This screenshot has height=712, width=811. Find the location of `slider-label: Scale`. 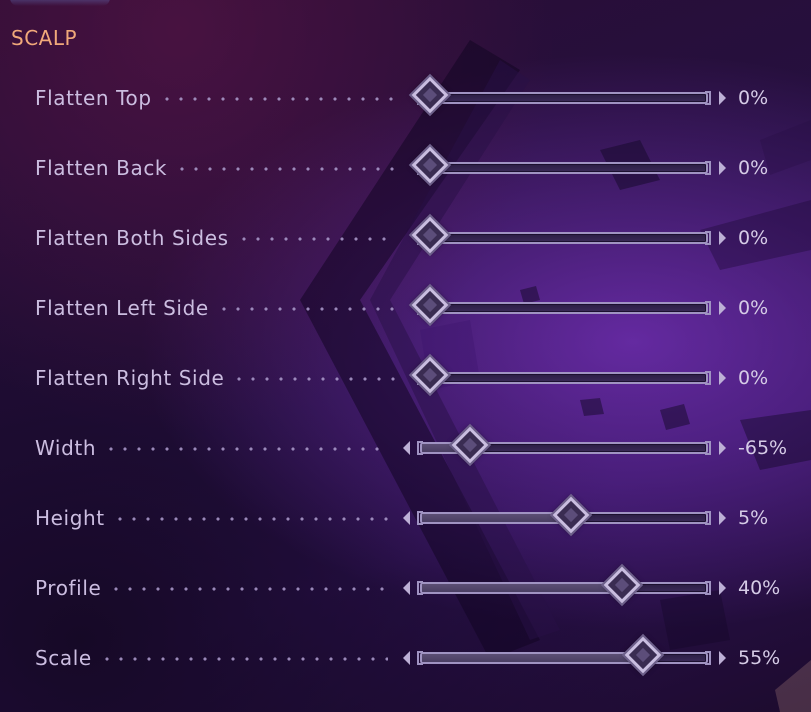

slider-label: Scale is located at coordinates (63, 658).